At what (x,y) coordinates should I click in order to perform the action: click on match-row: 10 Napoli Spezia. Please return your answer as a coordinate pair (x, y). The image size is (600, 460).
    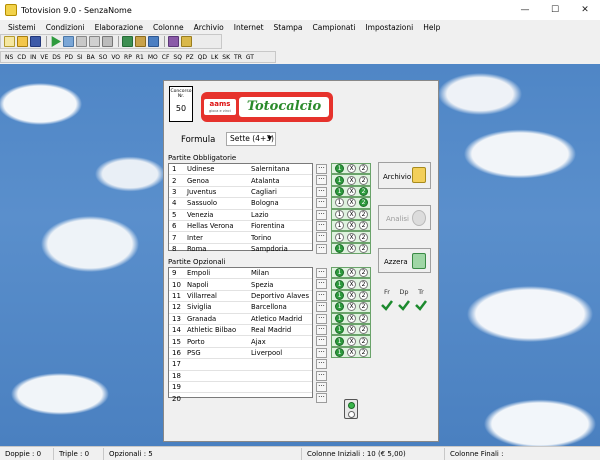
    Looking at the image, I should click on (240, 285).